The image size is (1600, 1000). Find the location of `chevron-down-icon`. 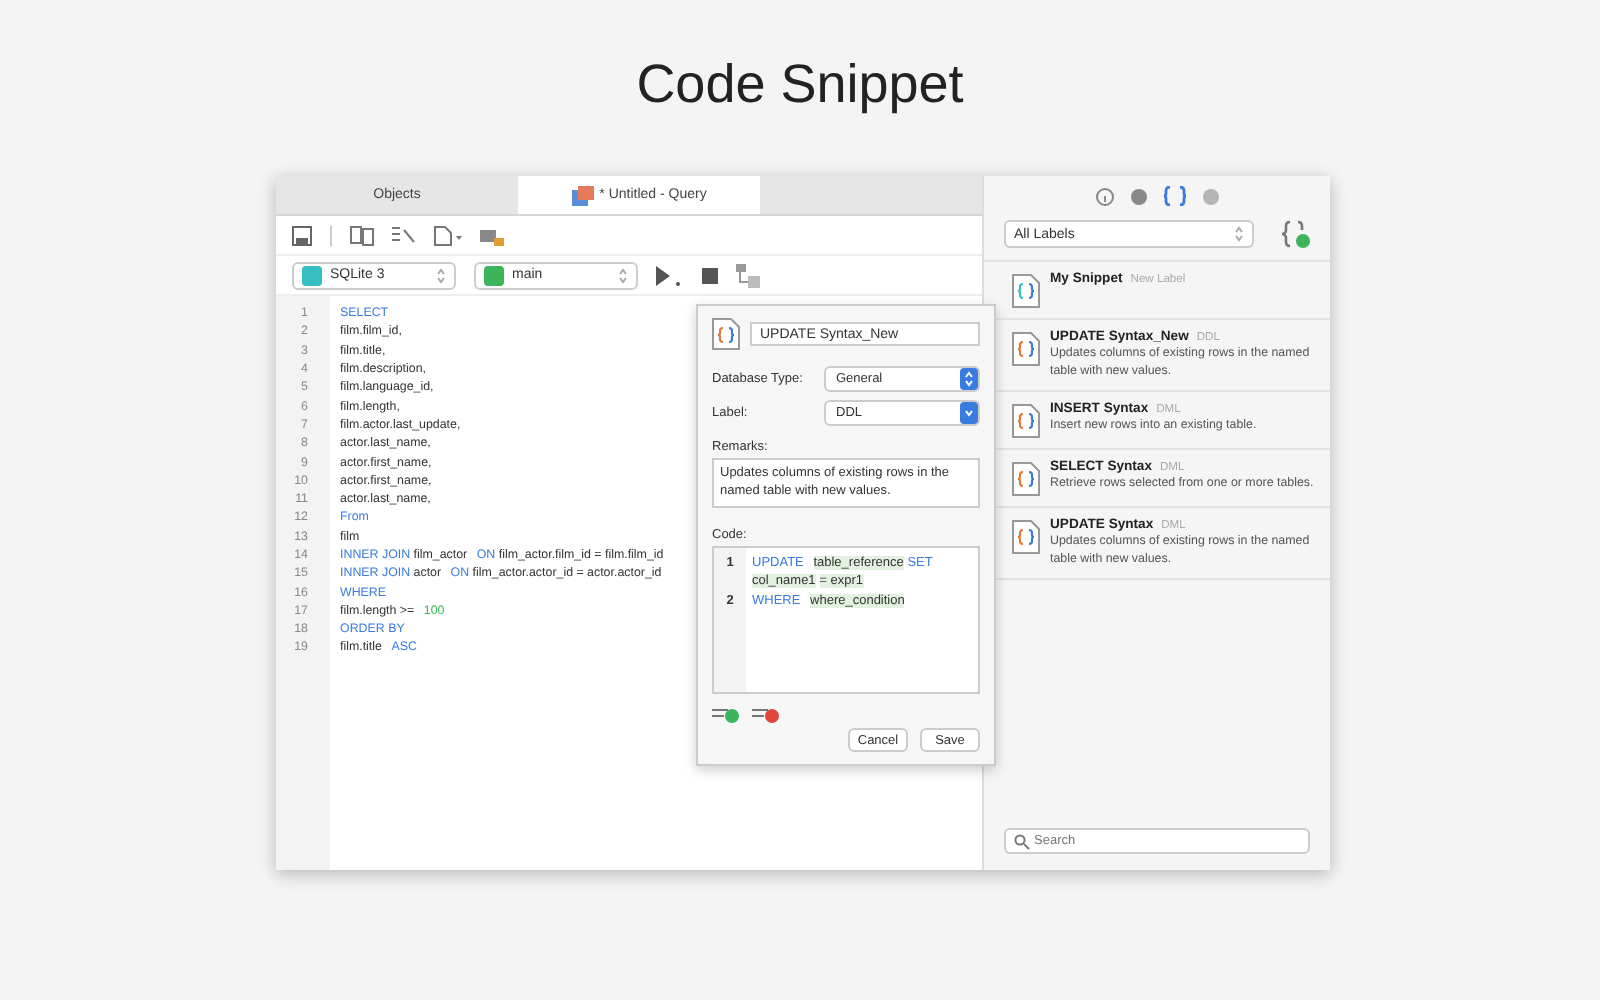

chevron-down-icon is located at coordinates (969, 413).